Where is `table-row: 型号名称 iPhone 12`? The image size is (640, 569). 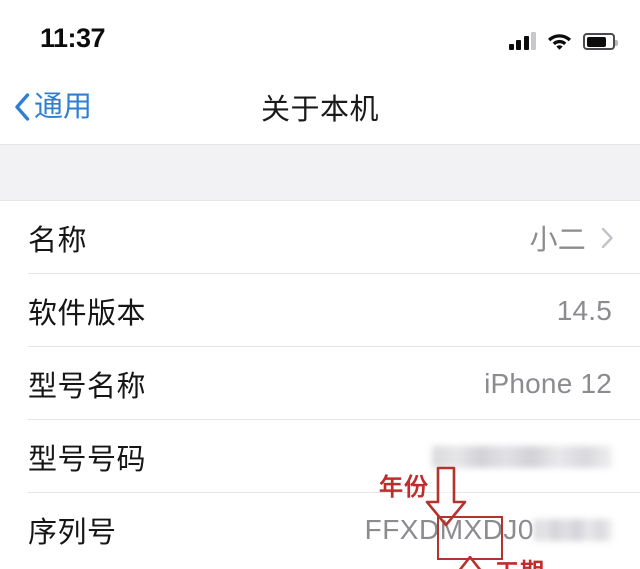
table-row: 型号名称 iPhone 12 is located at coordinates (320, 383).